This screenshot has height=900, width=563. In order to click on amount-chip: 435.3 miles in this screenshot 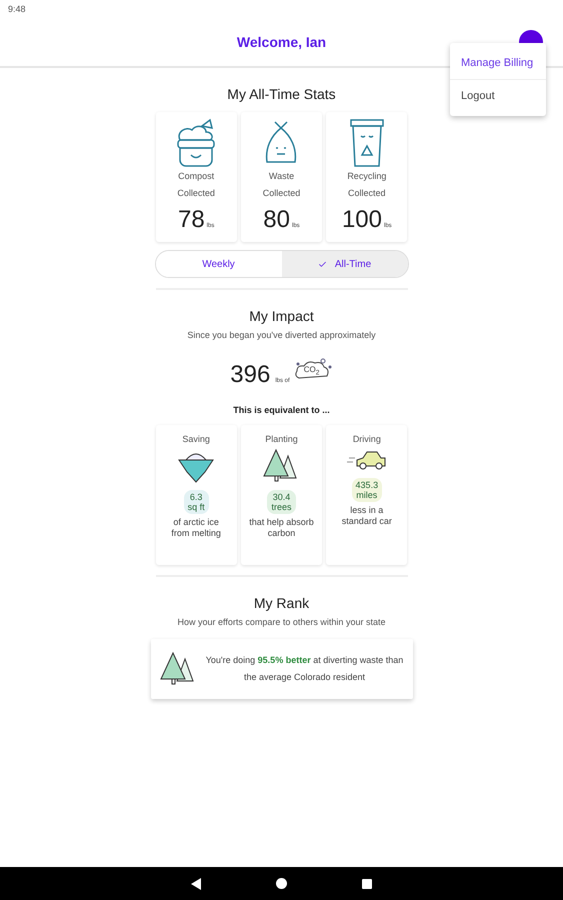, I will do `click(367, 490)`.